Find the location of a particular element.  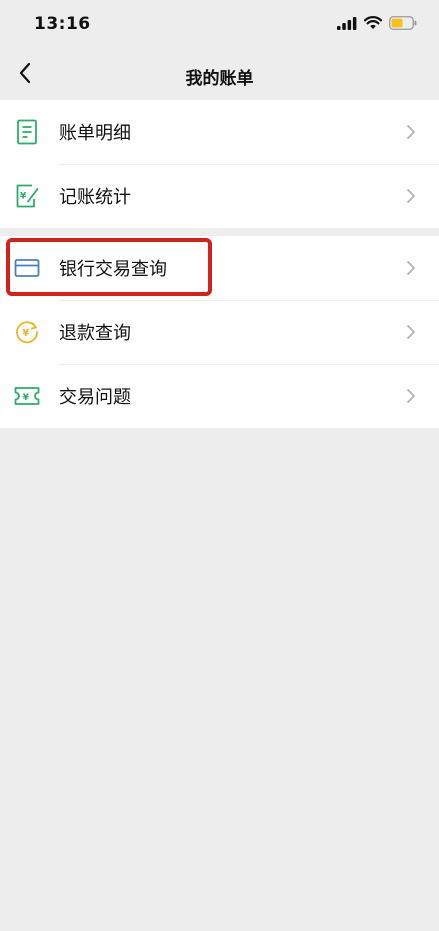

refund-icon: ¥ is located at coordinates (27, 332).